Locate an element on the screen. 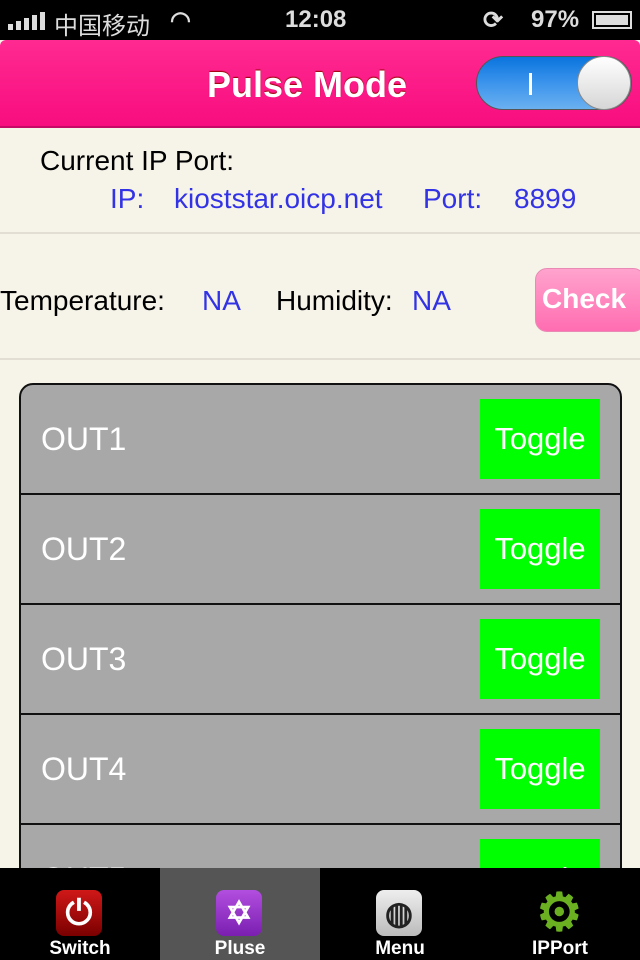 This screenshot has width=640, height=960. temperature-value: NA is located at coordinates (221, 300).